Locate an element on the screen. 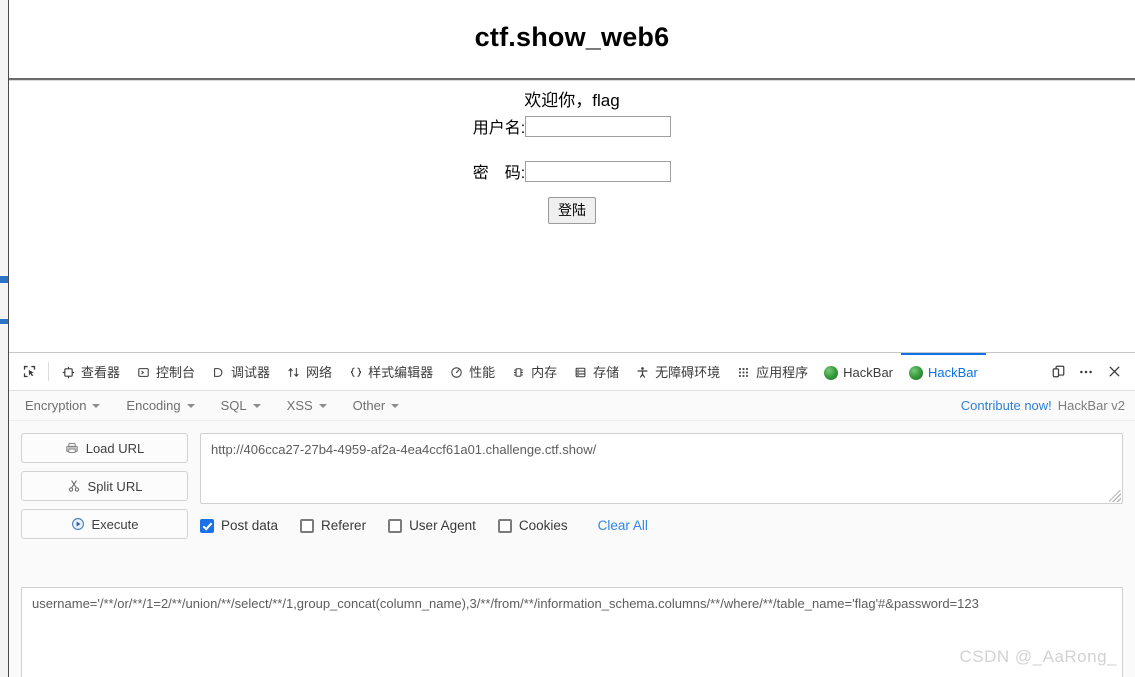 This screenshot has height=677, width=1135. menu-label: Encoding is located at coordinates (153, 405).